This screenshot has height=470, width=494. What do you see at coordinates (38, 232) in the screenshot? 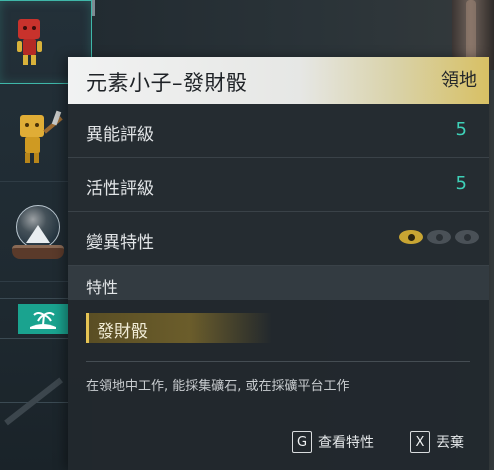
I see `snow-globe-icon` at bounding box center [38, 232].